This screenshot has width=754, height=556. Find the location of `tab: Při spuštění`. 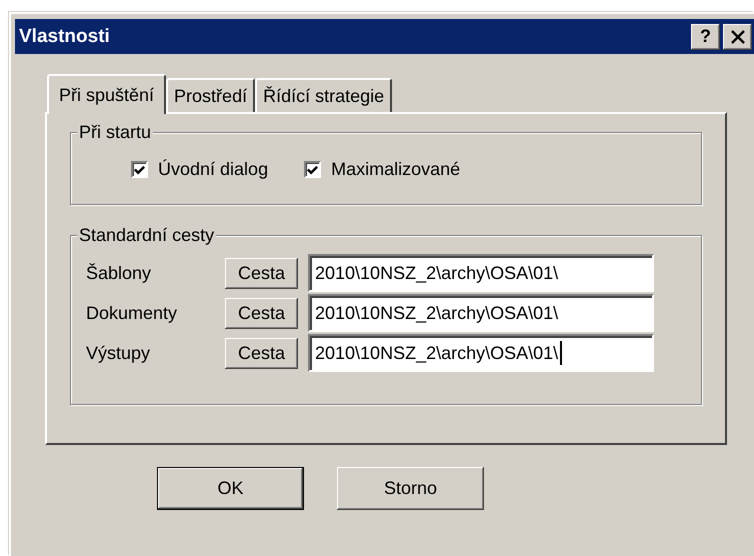

tab: Při spuštění is located at coordinates (106, 94).